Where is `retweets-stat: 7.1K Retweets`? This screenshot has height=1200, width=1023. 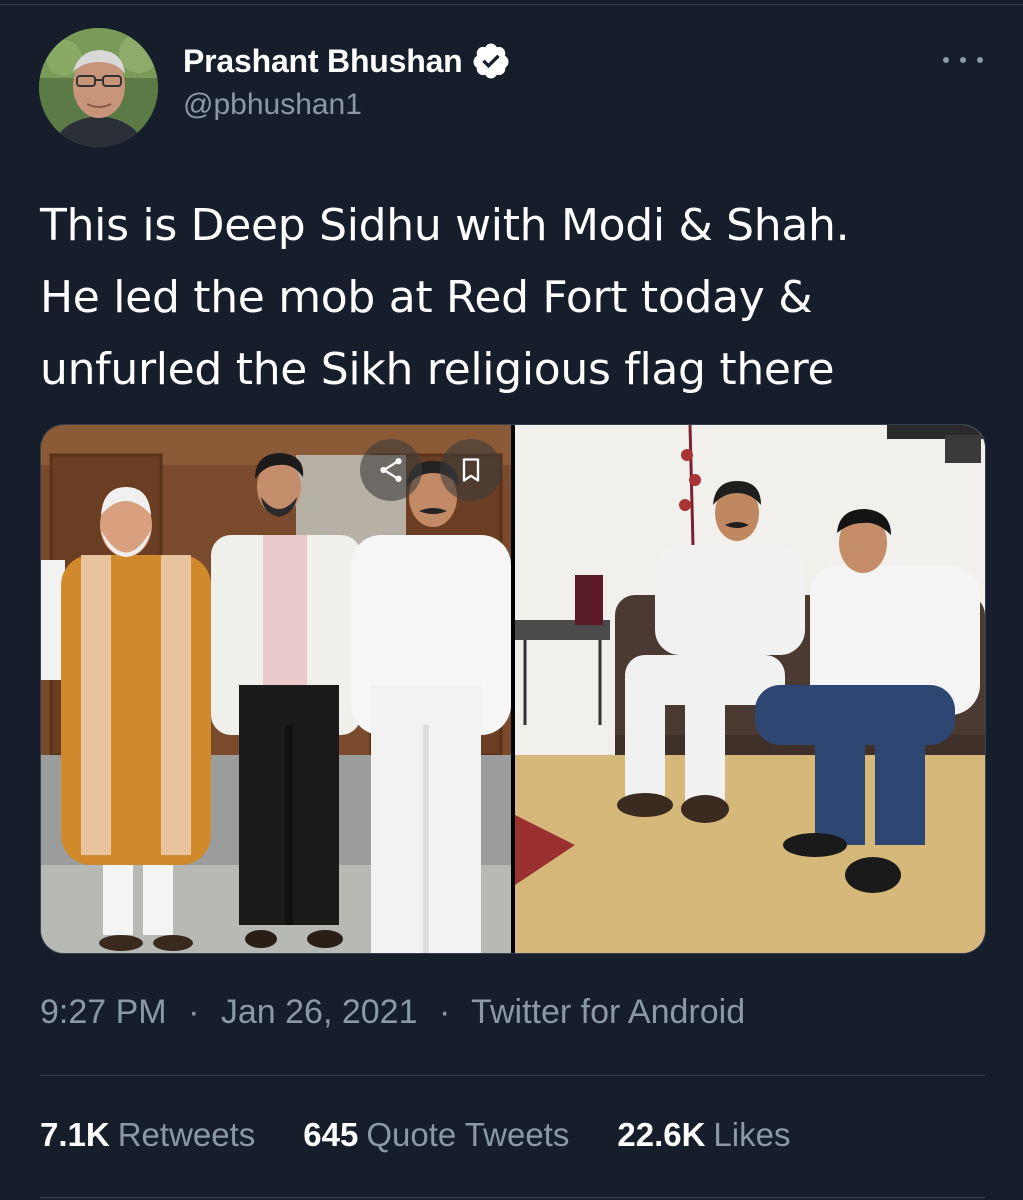
retweets-stat: 7.1K Retweets is located at coordinates (147, 1135).